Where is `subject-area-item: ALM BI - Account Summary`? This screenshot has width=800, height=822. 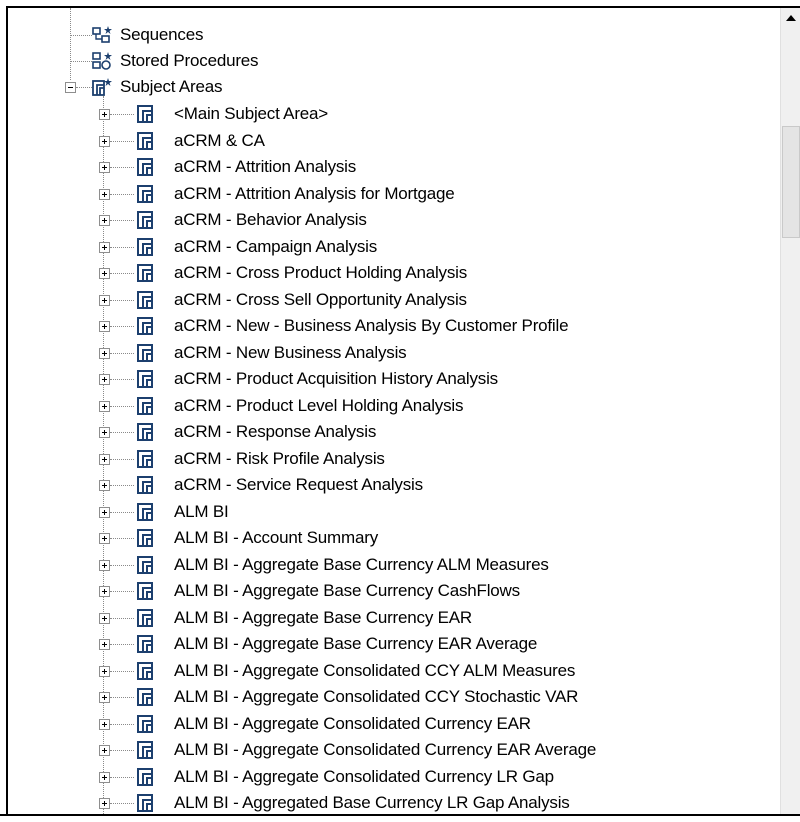 subject-area-item: ALM BI - Account Summary is located at coordinates (388, 538).